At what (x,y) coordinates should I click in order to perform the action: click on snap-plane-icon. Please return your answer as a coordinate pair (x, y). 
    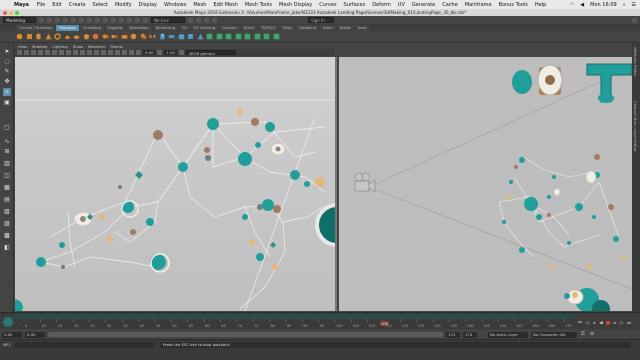
    Looking at the image, I should click on (138, 20).